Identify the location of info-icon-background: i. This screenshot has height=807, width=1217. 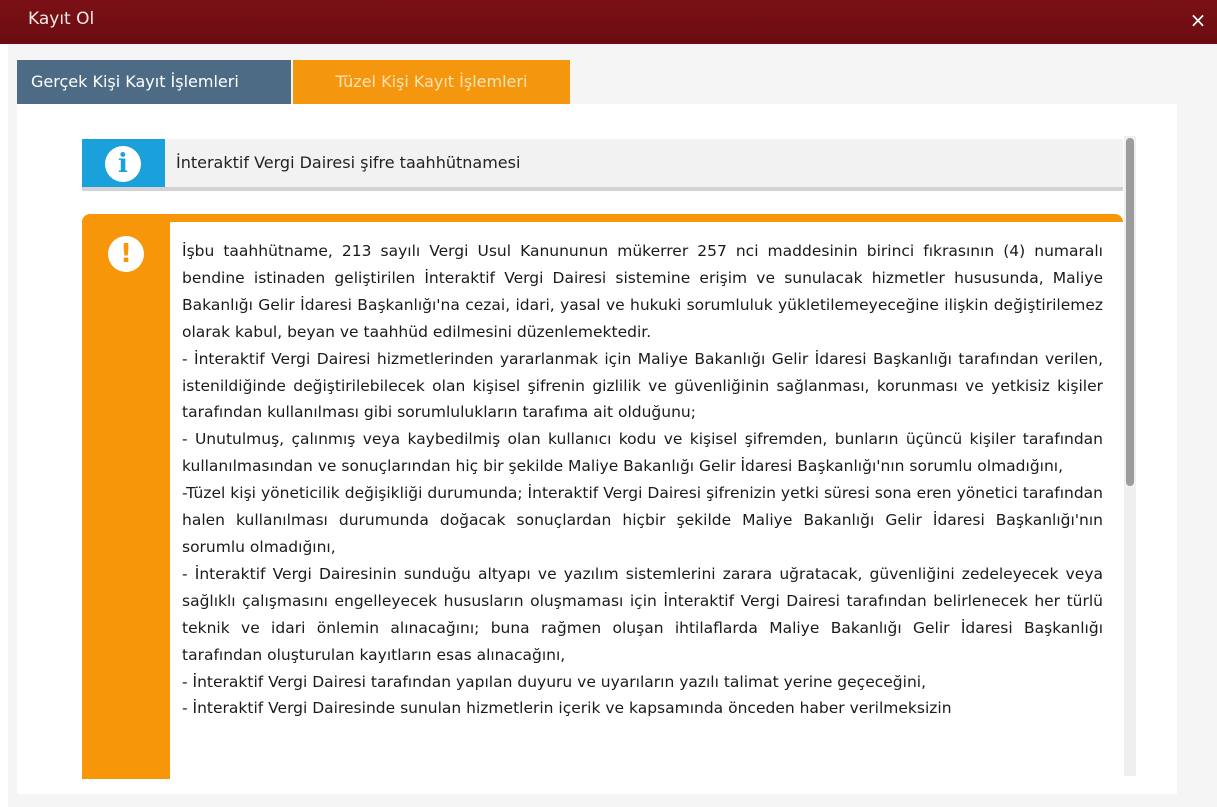
(123, 163).